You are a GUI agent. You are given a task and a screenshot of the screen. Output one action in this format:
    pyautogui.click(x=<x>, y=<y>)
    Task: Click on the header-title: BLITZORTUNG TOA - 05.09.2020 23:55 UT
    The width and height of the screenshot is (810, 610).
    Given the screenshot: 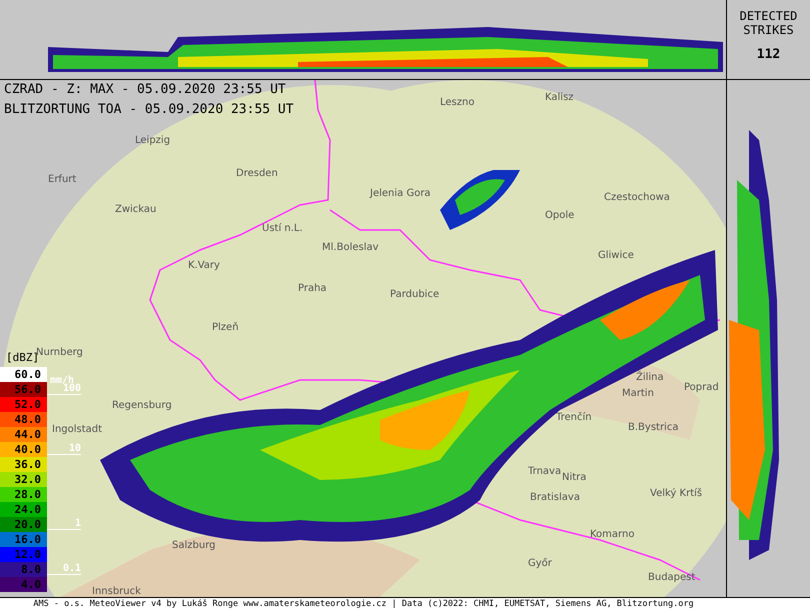 What is the action you would take?
    pyautogui.click(x=149, y=110)
    